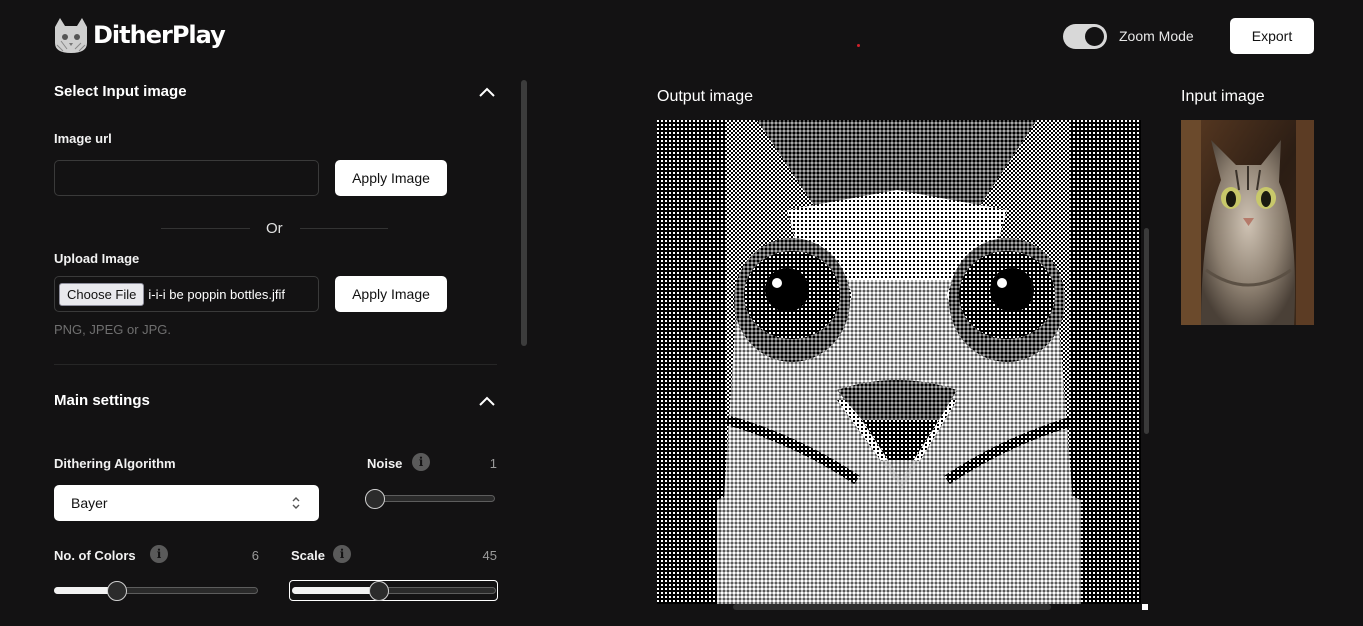 This screenshot has width=1363, height=626. I want to click on input-image-preview, so click(1247, 222).